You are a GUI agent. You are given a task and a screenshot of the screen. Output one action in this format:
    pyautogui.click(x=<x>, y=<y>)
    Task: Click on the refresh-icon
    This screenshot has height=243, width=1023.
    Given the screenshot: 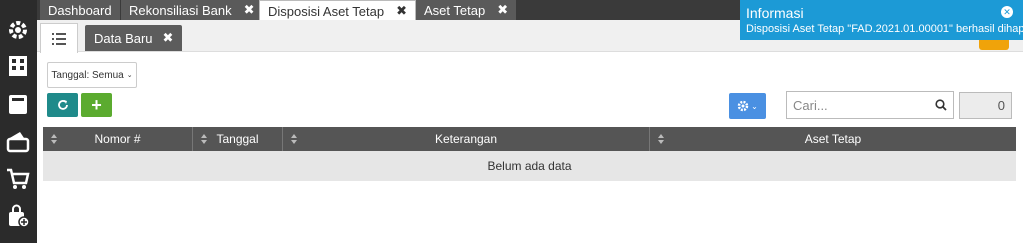 What is the action you would take?
    pyautogui.click(x=62, y=105)
    